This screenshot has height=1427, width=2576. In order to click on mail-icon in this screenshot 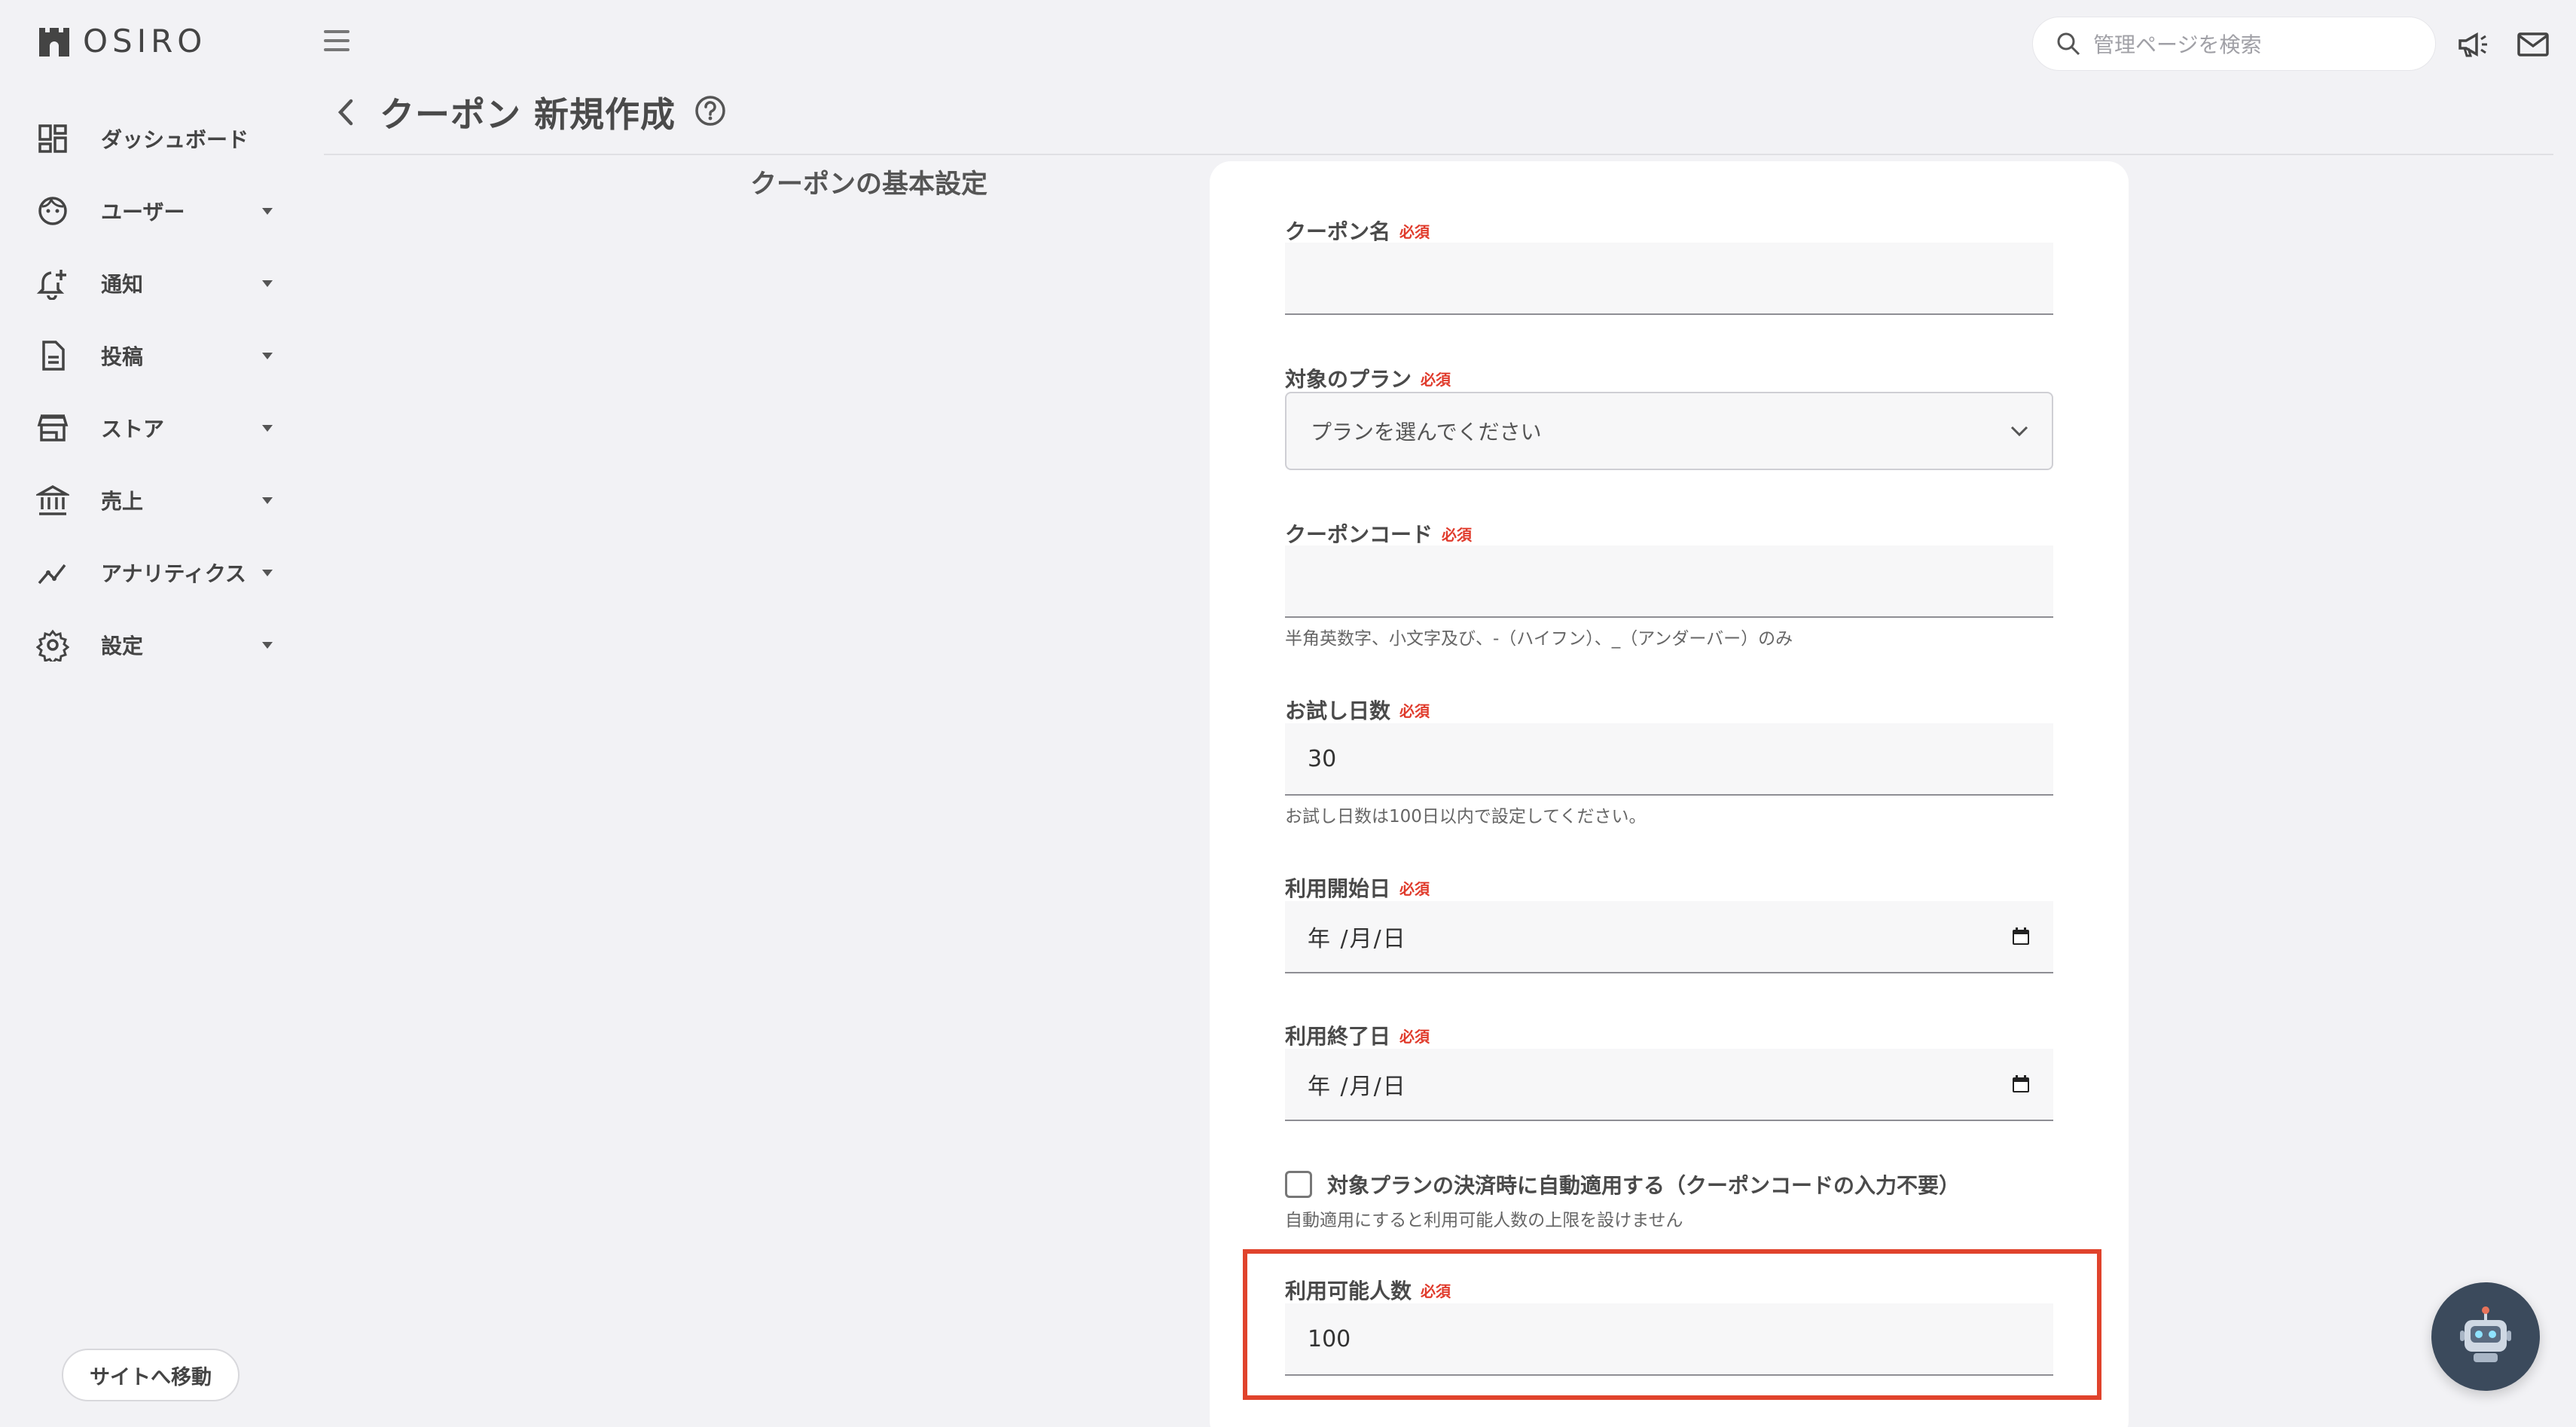, I will do `click(2533, 44)`.